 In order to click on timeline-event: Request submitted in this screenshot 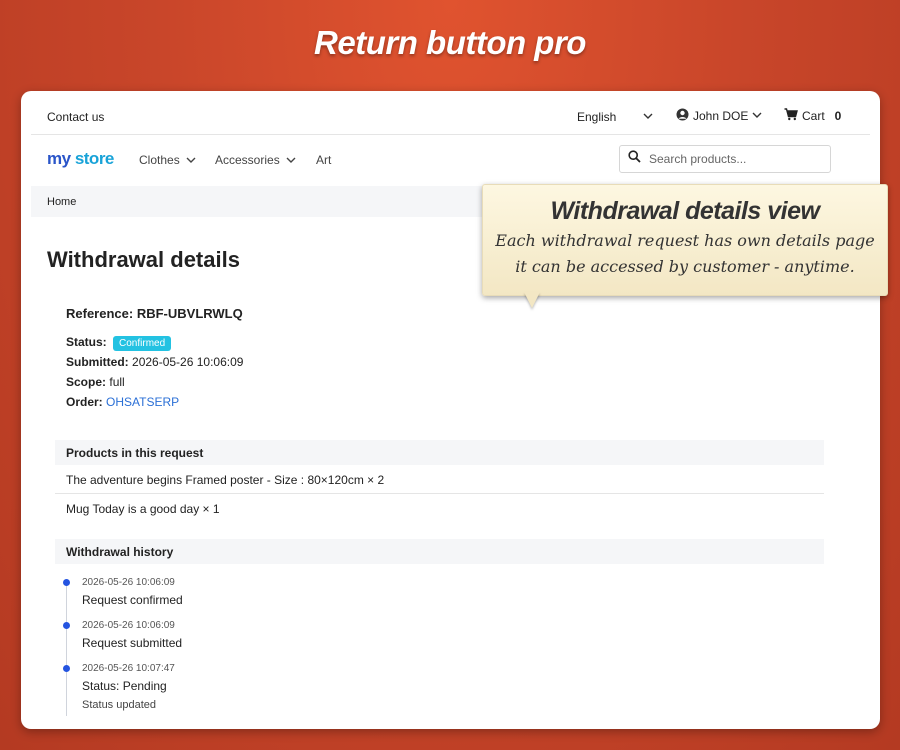, I will do `click(132, 643)`.